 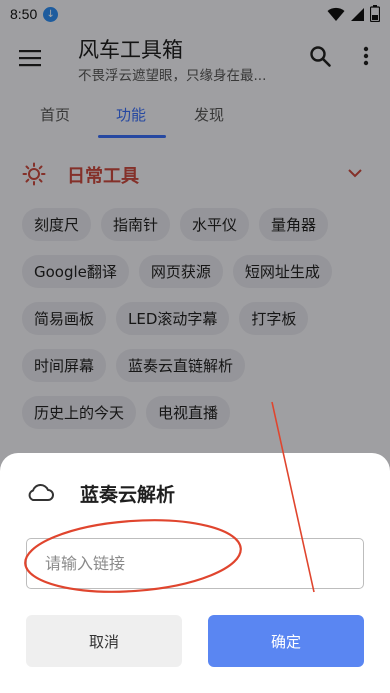 I want to click on cancel-button: 取消, so click(x=104, y=641).